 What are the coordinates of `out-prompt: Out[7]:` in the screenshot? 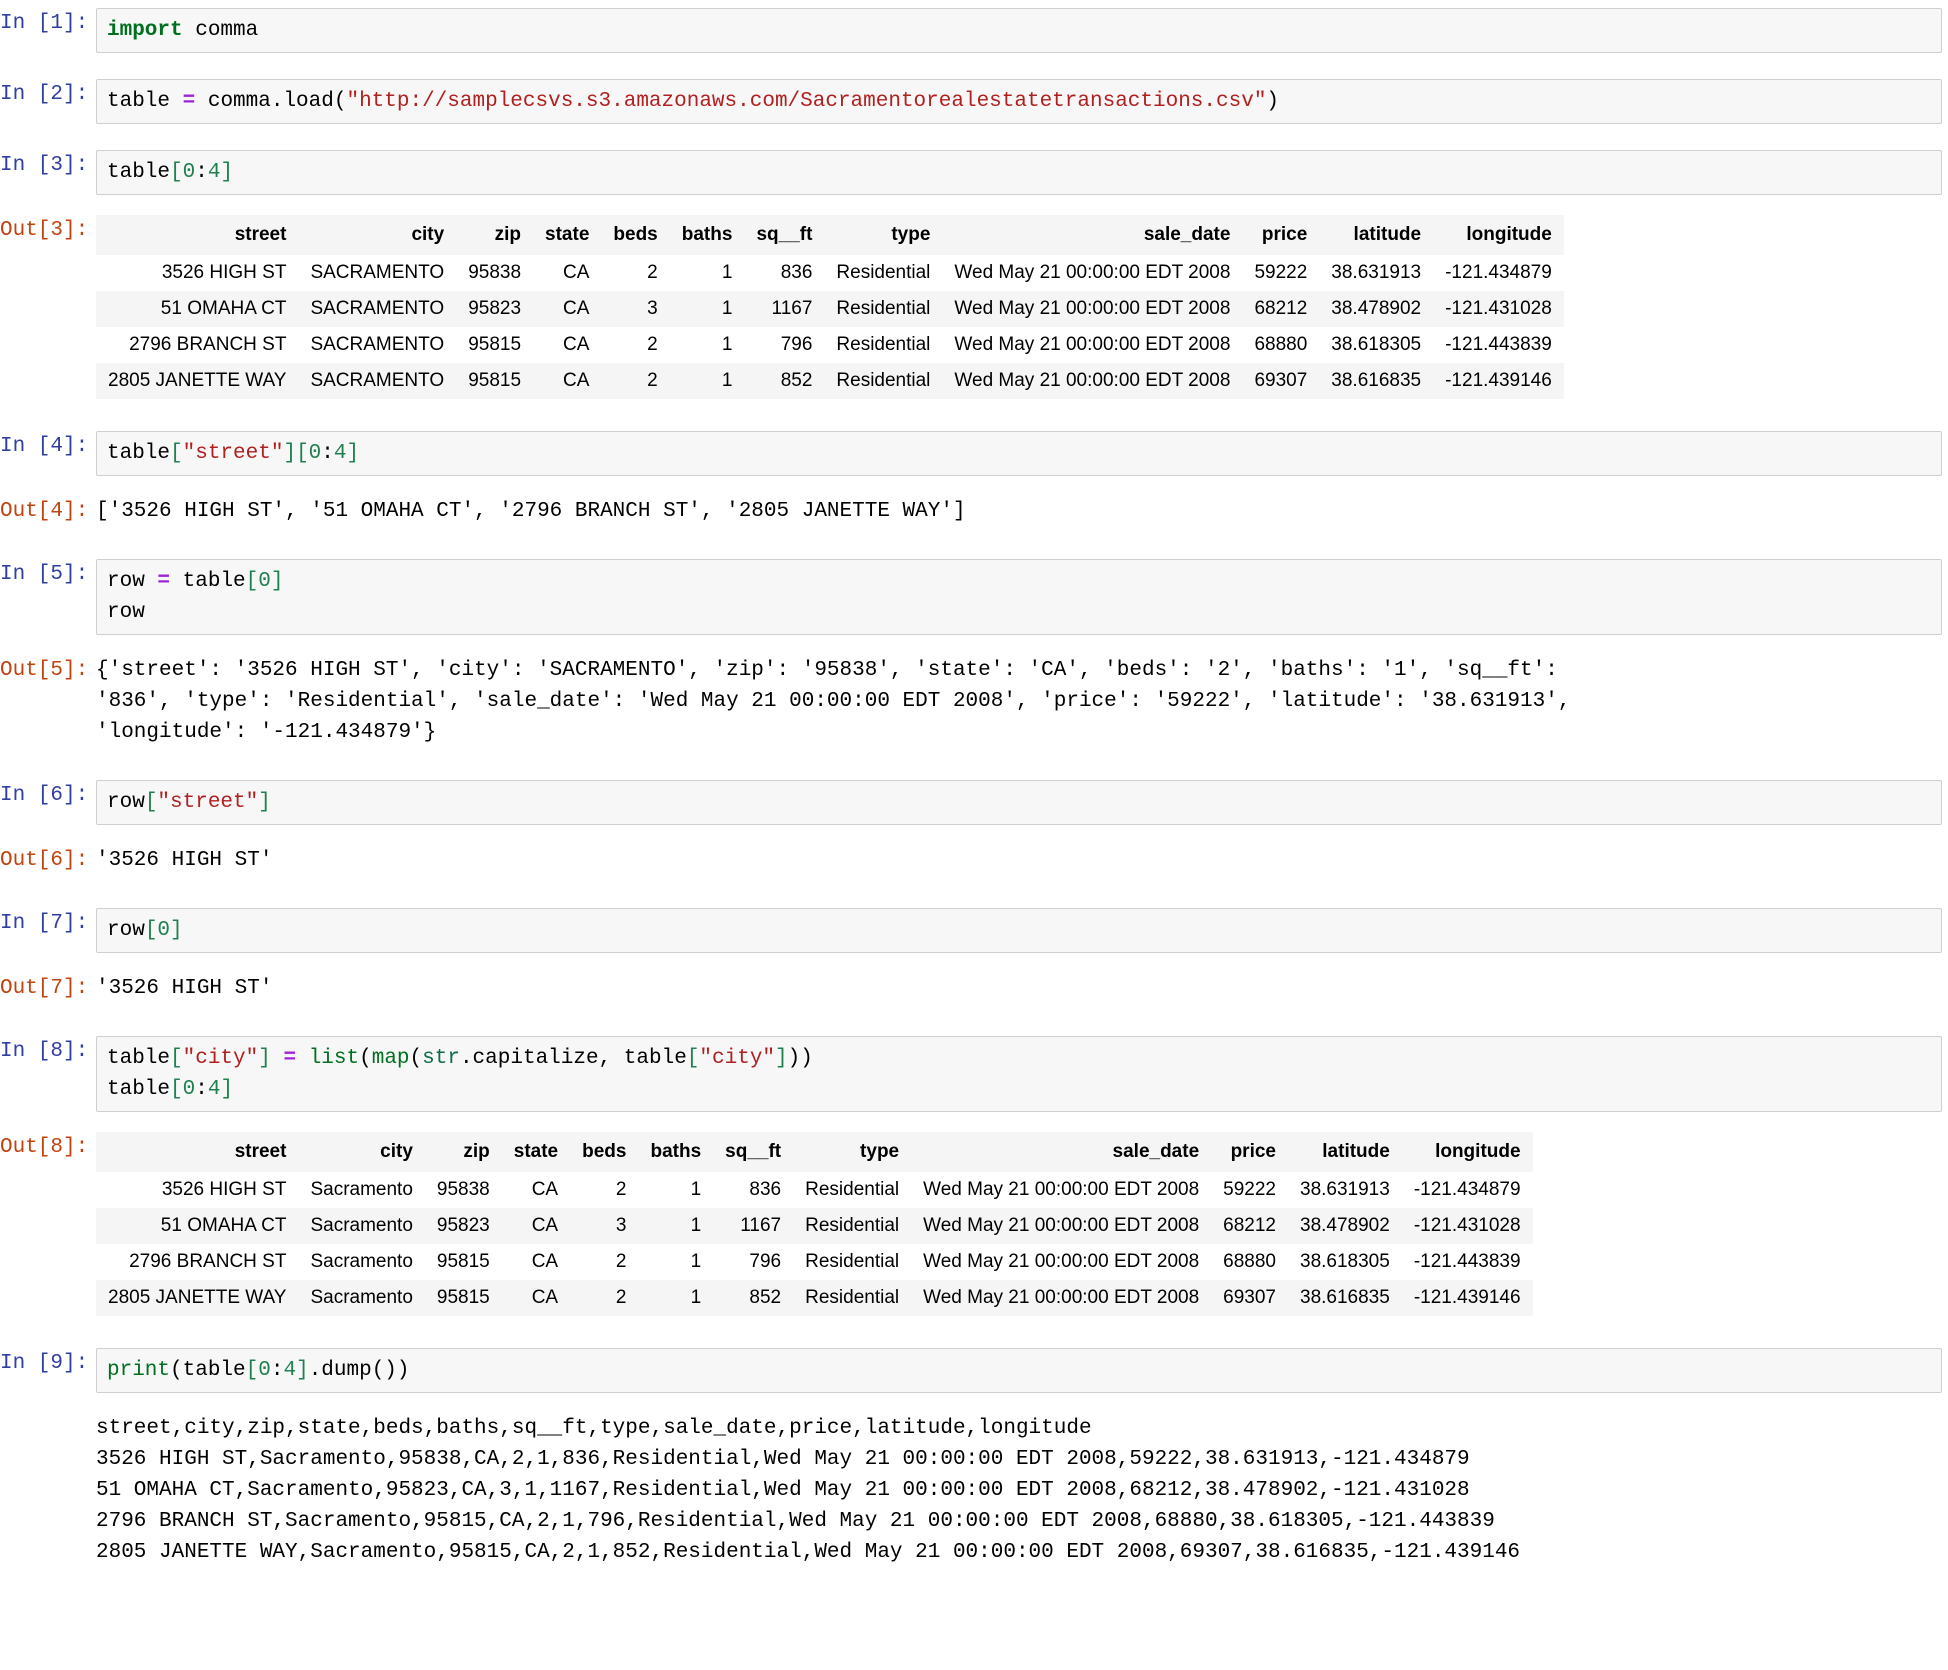 It's located at (44, 988).